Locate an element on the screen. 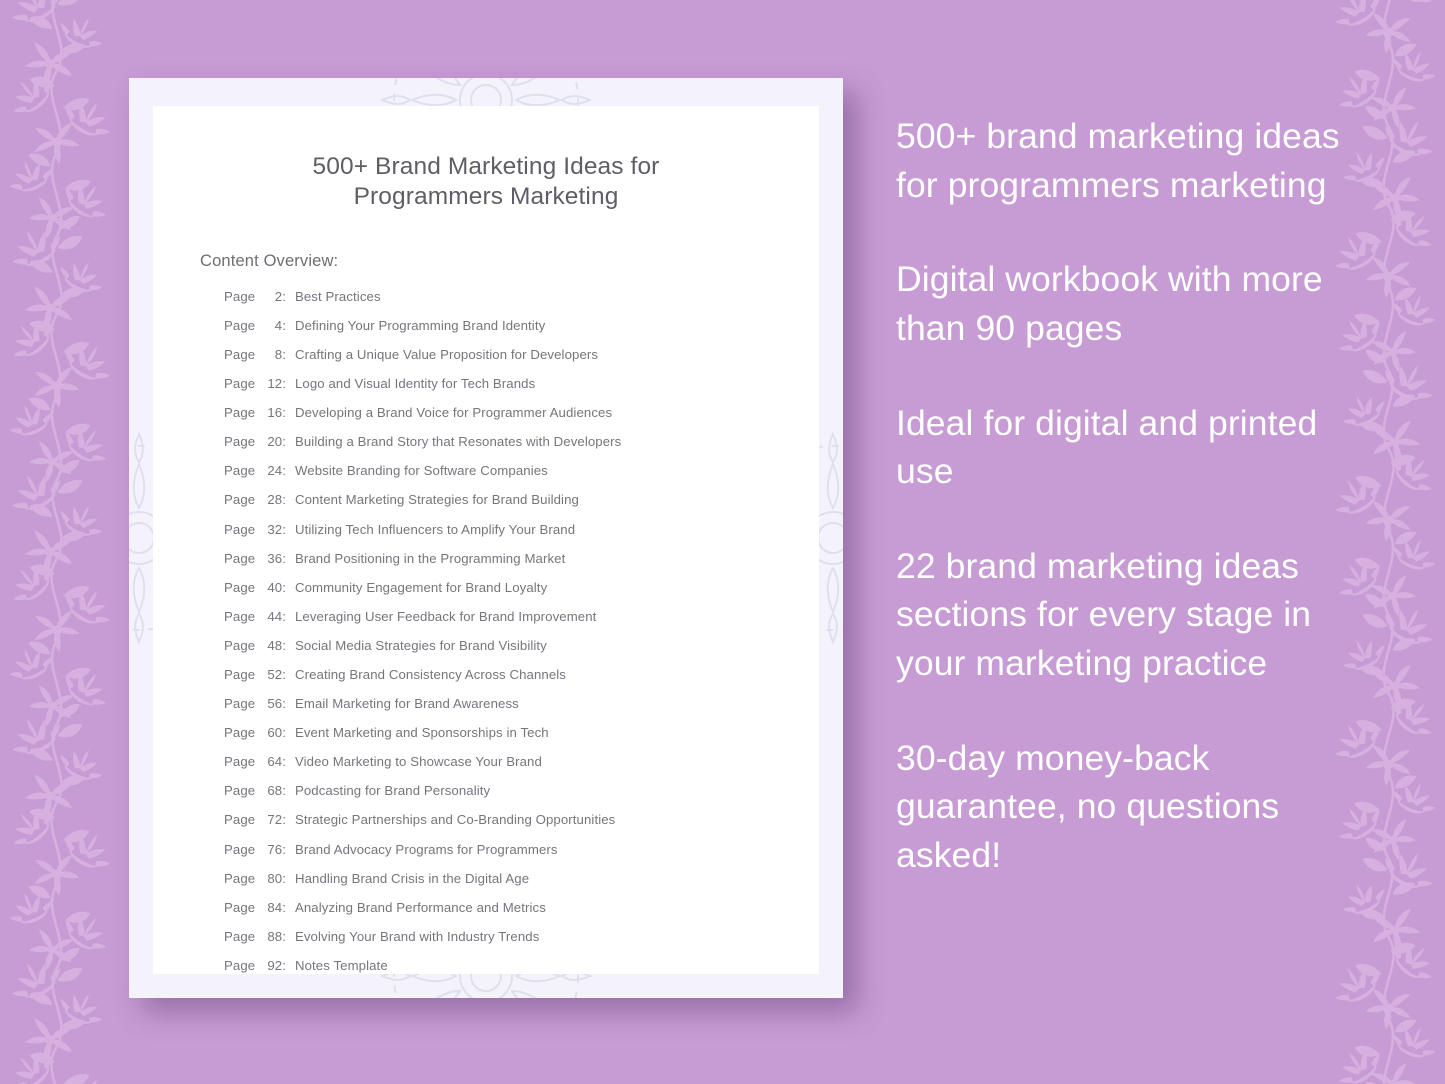  promo-text-block: Digital workbook with more than 90 pages is located at coordinates (1109, 303).